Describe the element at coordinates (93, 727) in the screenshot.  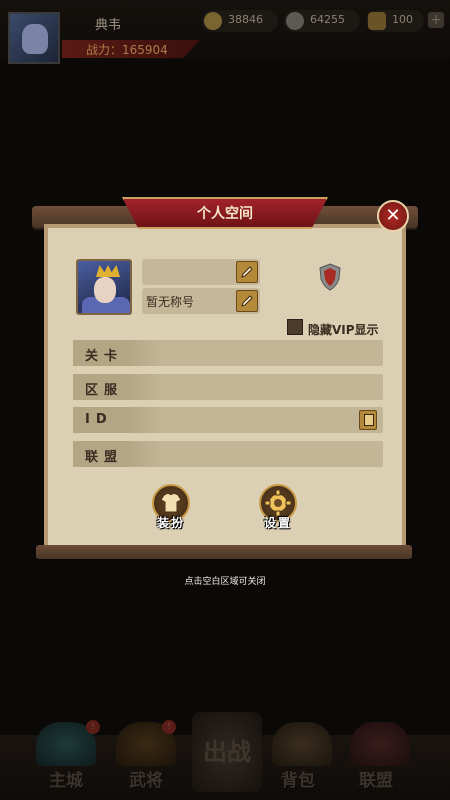
I see `city-badge: !` at that location.